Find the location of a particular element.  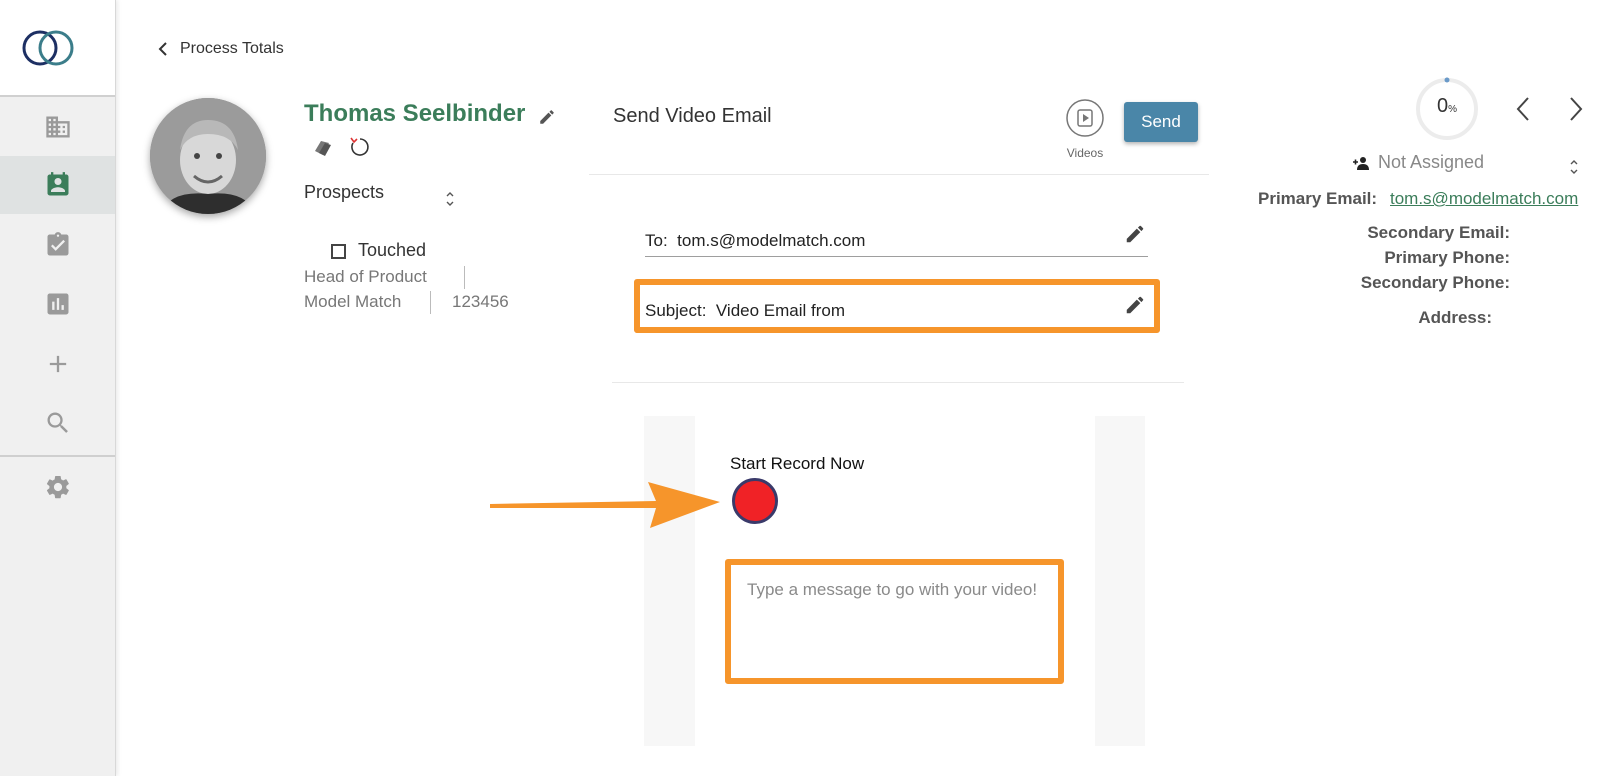

progress-unit: % is located at coordinates (1453, 109).